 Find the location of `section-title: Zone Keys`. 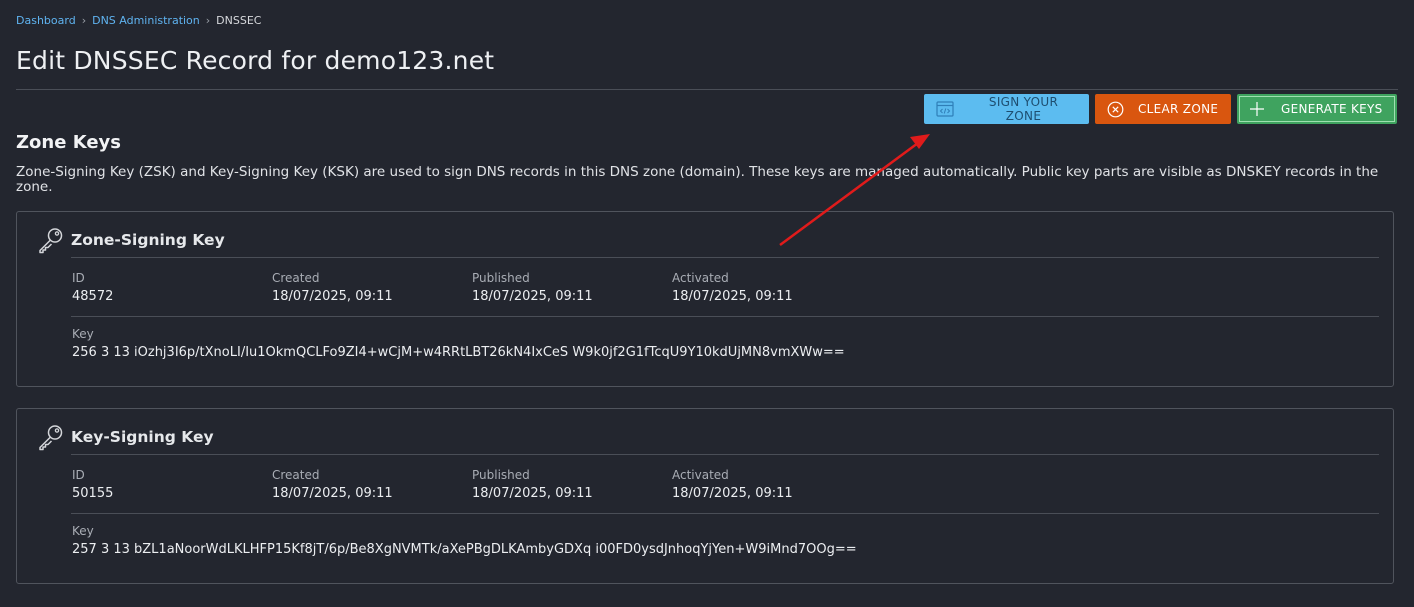

section-title: Zone Keys is located at coordinates (68, 142).